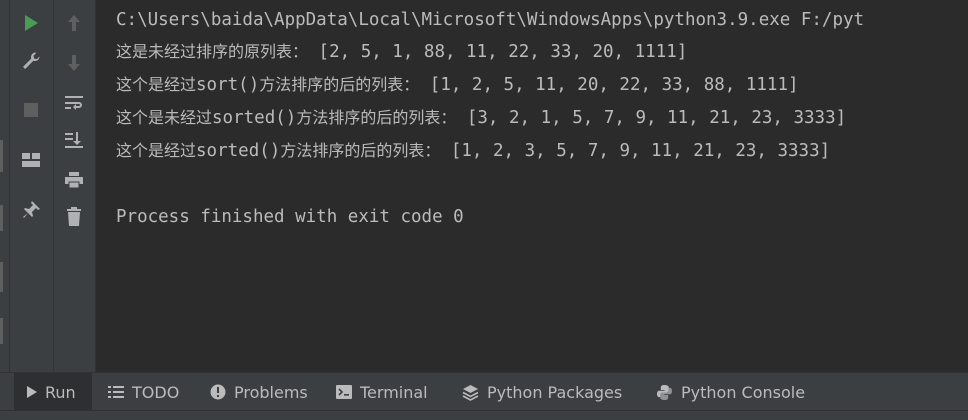  I want to click on console-line-exit-code: Process finished with exit code 0, so click(290, 217).